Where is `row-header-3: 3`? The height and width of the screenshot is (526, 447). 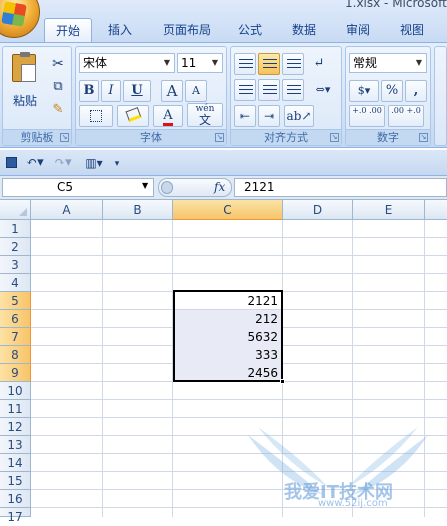 row-header-3: 3 is located at coordinates (15, 265).